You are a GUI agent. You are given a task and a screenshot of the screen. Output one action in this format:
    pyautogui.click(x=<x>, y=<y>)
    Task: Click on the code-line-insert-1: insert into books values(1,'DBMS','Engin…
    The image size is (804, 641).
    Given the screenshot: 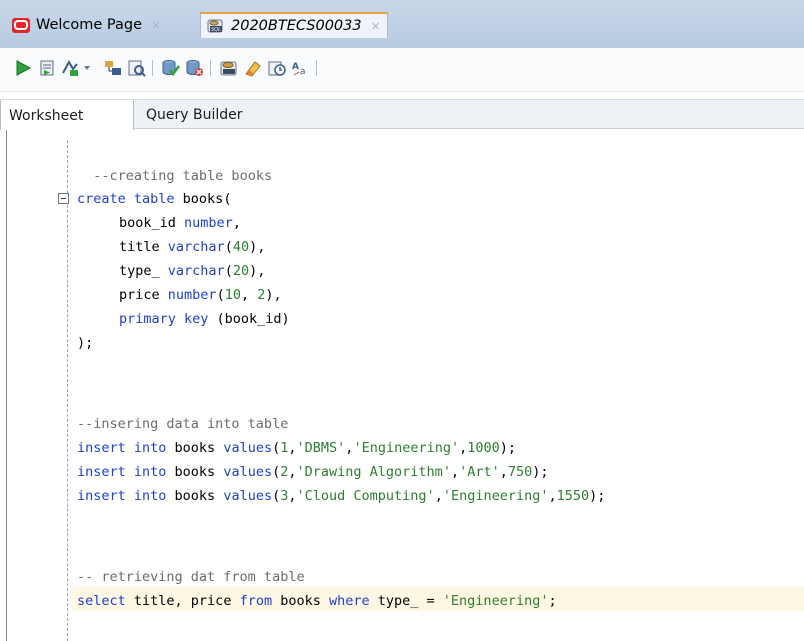 What is the action you would take?
    pyautogui.click(x=296, y=448)
    